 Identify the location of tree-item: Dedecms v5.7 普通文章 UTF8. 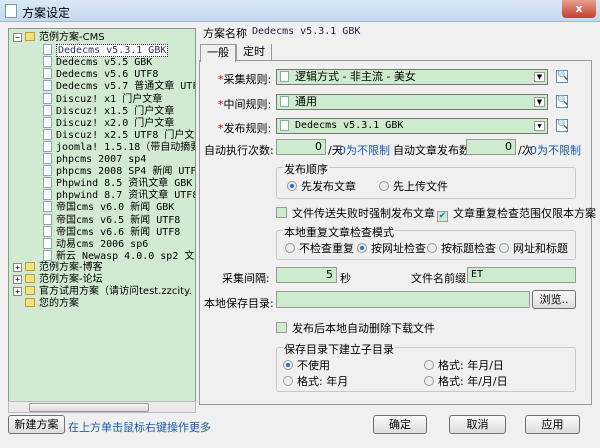
(119, 86).